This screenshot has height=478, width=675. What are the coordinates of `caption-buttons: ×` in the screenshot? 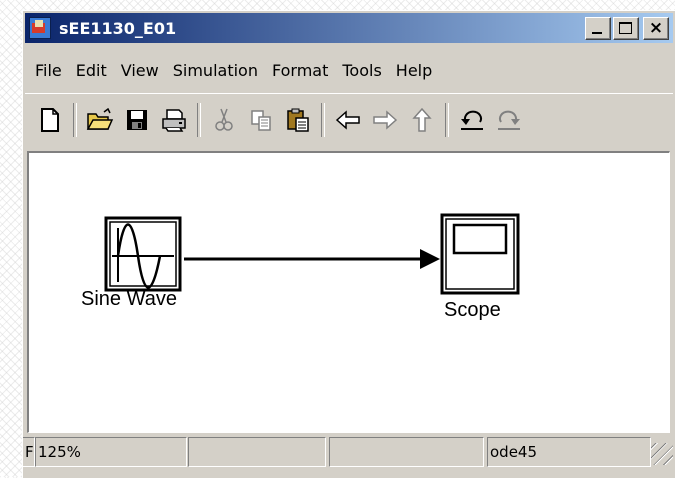 It's located at (627, 28).